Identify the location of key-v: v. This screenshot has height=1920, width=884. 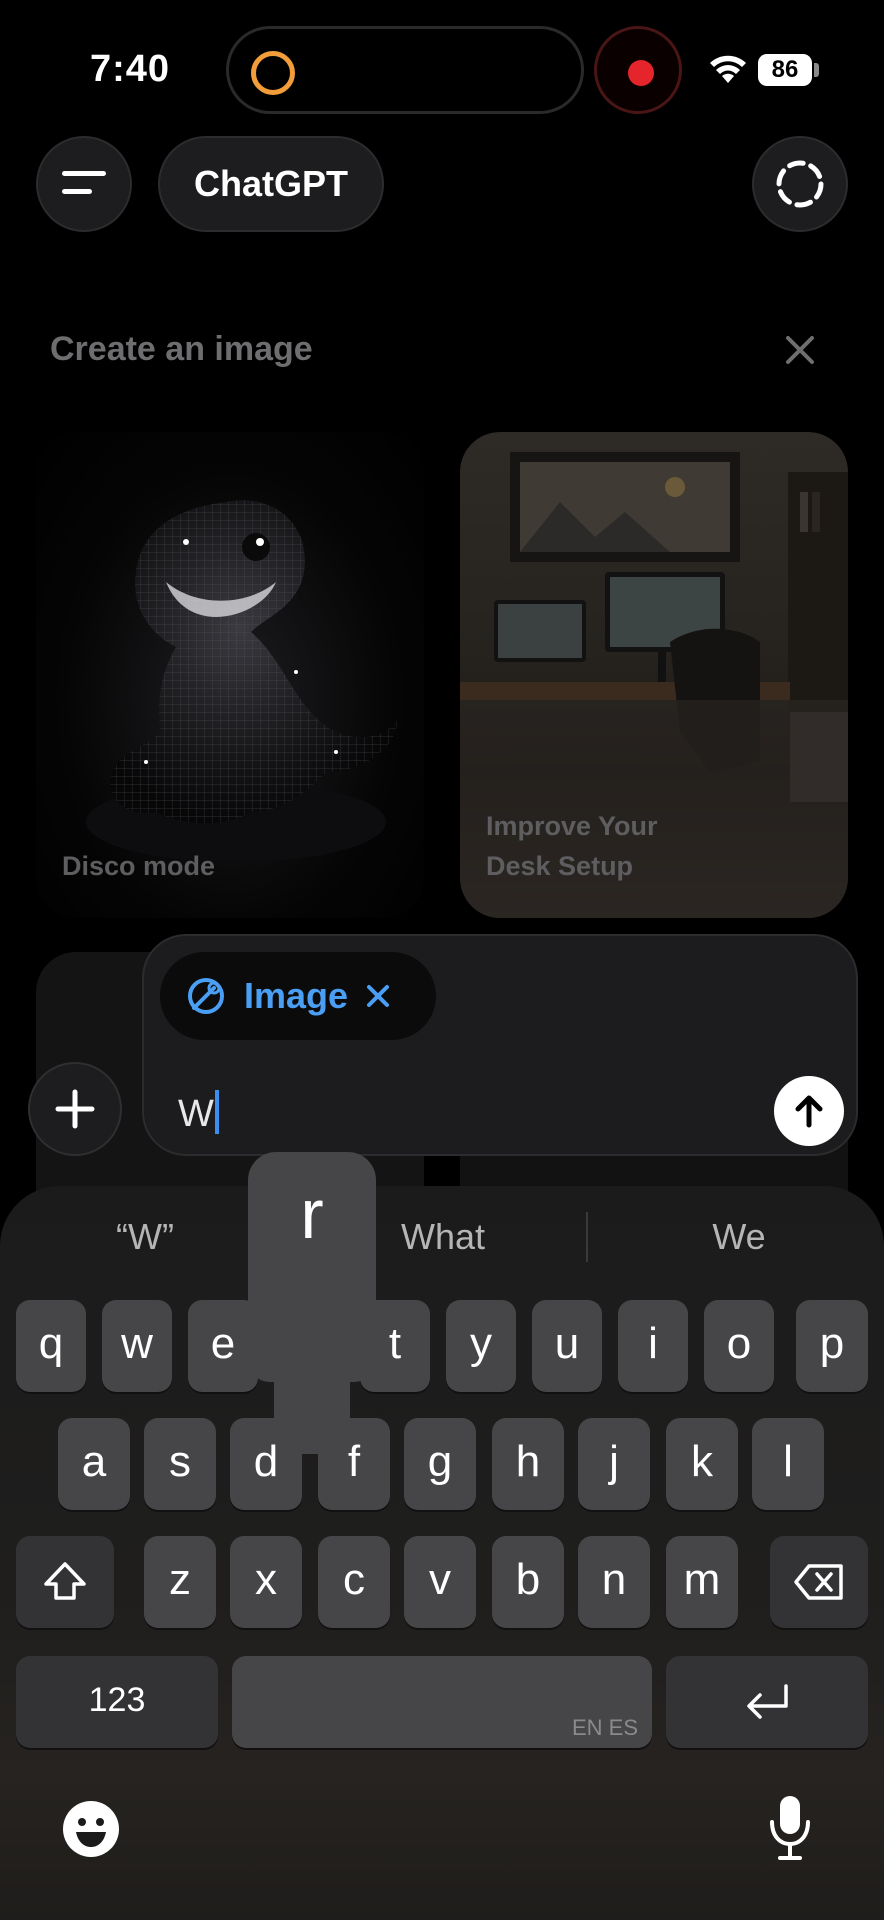
(440, 1582).